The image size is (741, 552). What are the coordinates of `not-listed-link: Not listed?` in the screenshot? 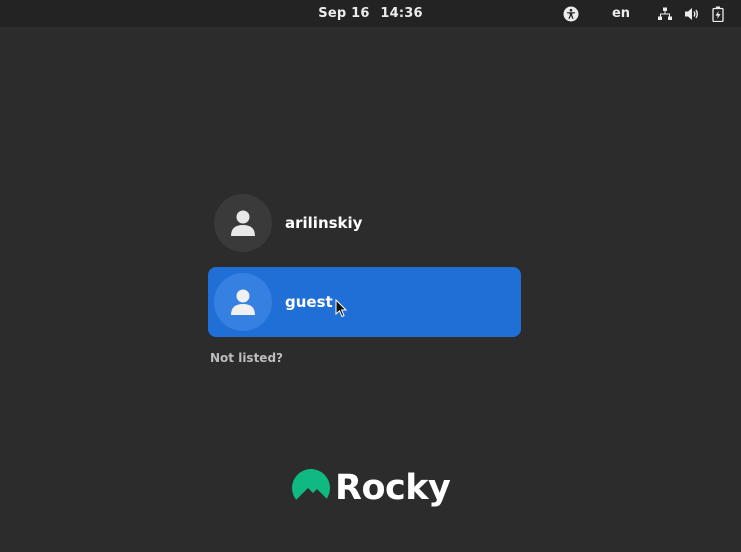 It's located at (246, 358).